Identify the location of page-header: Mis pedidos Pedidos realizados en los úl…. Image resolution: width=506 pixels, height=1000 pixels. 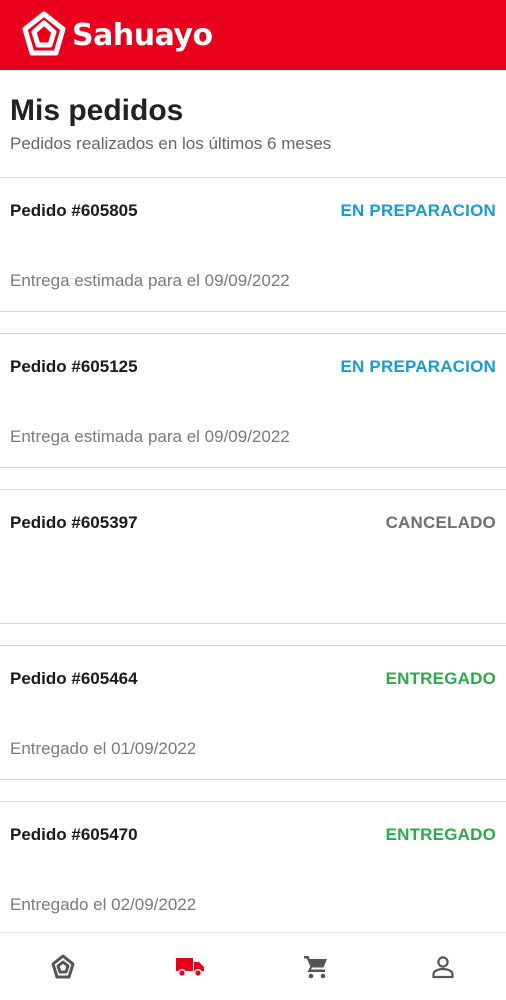
(255, 123).